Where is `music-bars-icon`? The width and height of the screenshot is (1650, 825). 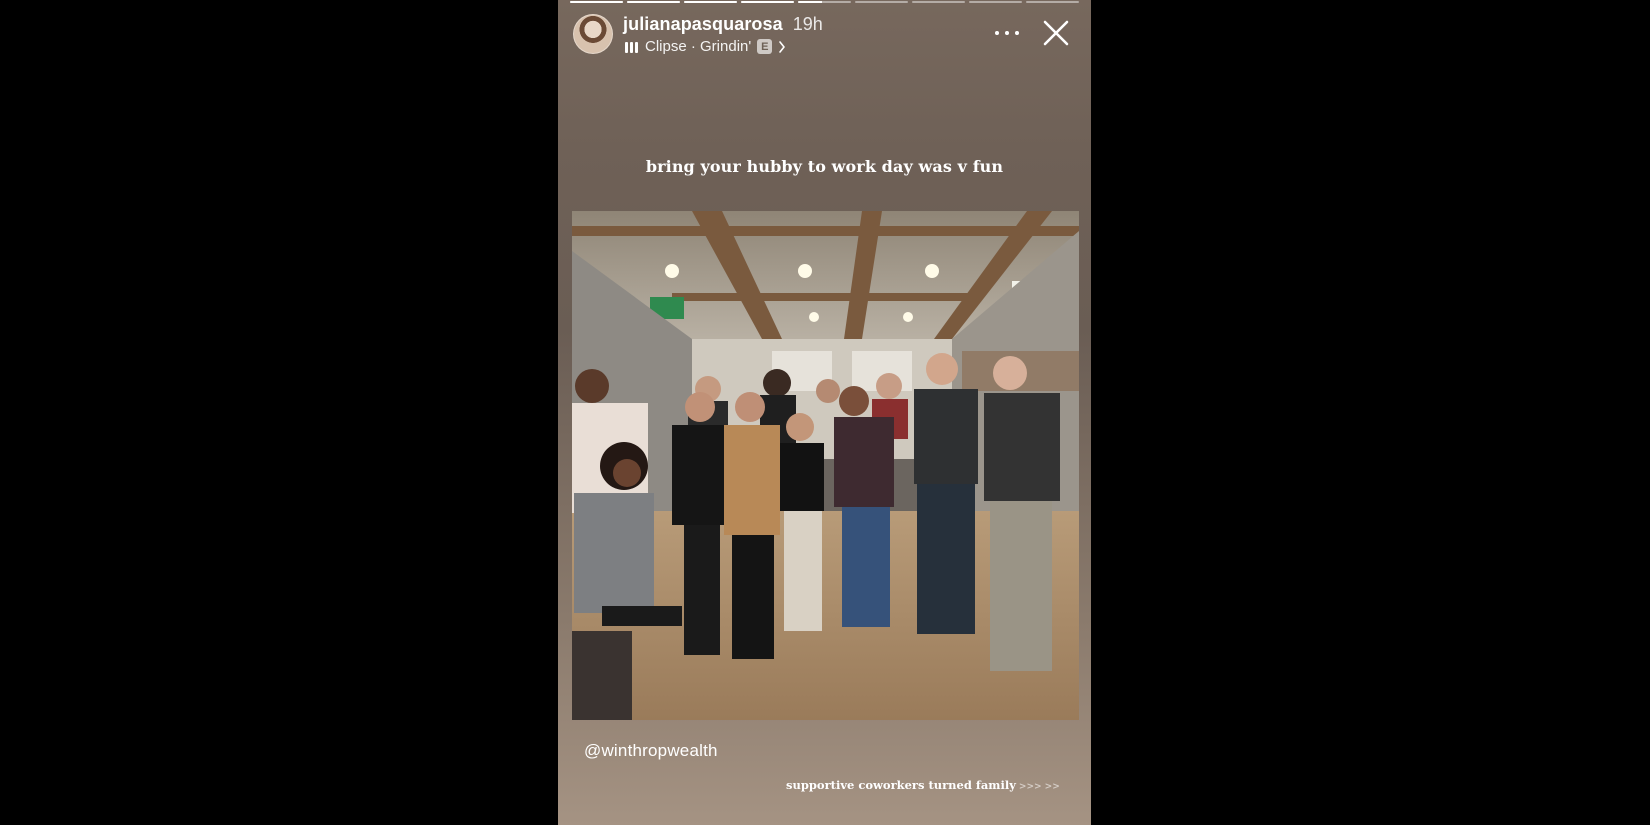
music-bars-icon is located at coordinates (632, 47).